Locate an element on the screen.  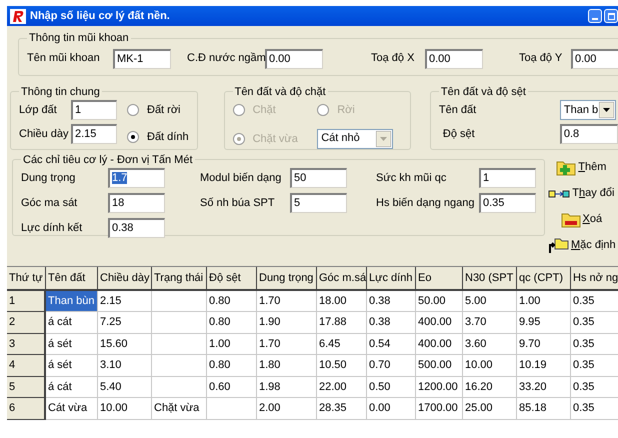
table-cell: 50.00 is located at coordinates (439, 301).